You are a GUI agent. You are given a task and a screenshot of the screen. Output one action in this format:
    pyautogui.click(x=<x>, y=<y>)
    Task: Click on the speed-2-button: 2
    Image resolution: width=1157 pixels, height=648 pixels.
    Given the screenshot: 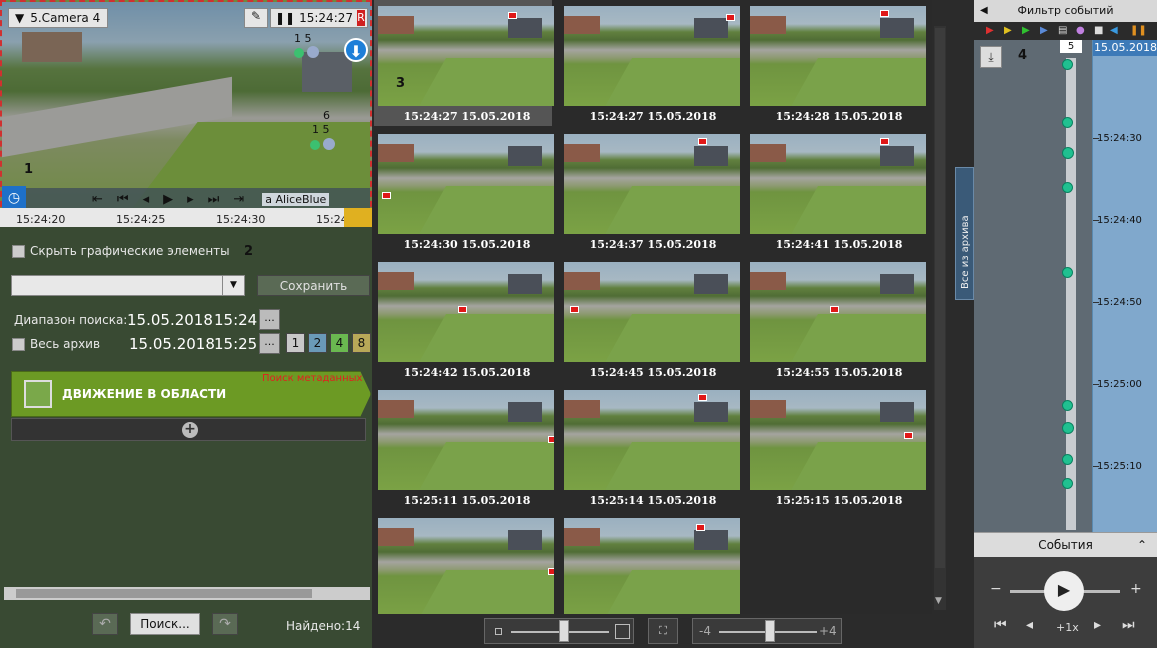 What is the action you would take?
    pyautogui.click(x=317, y=343)
    